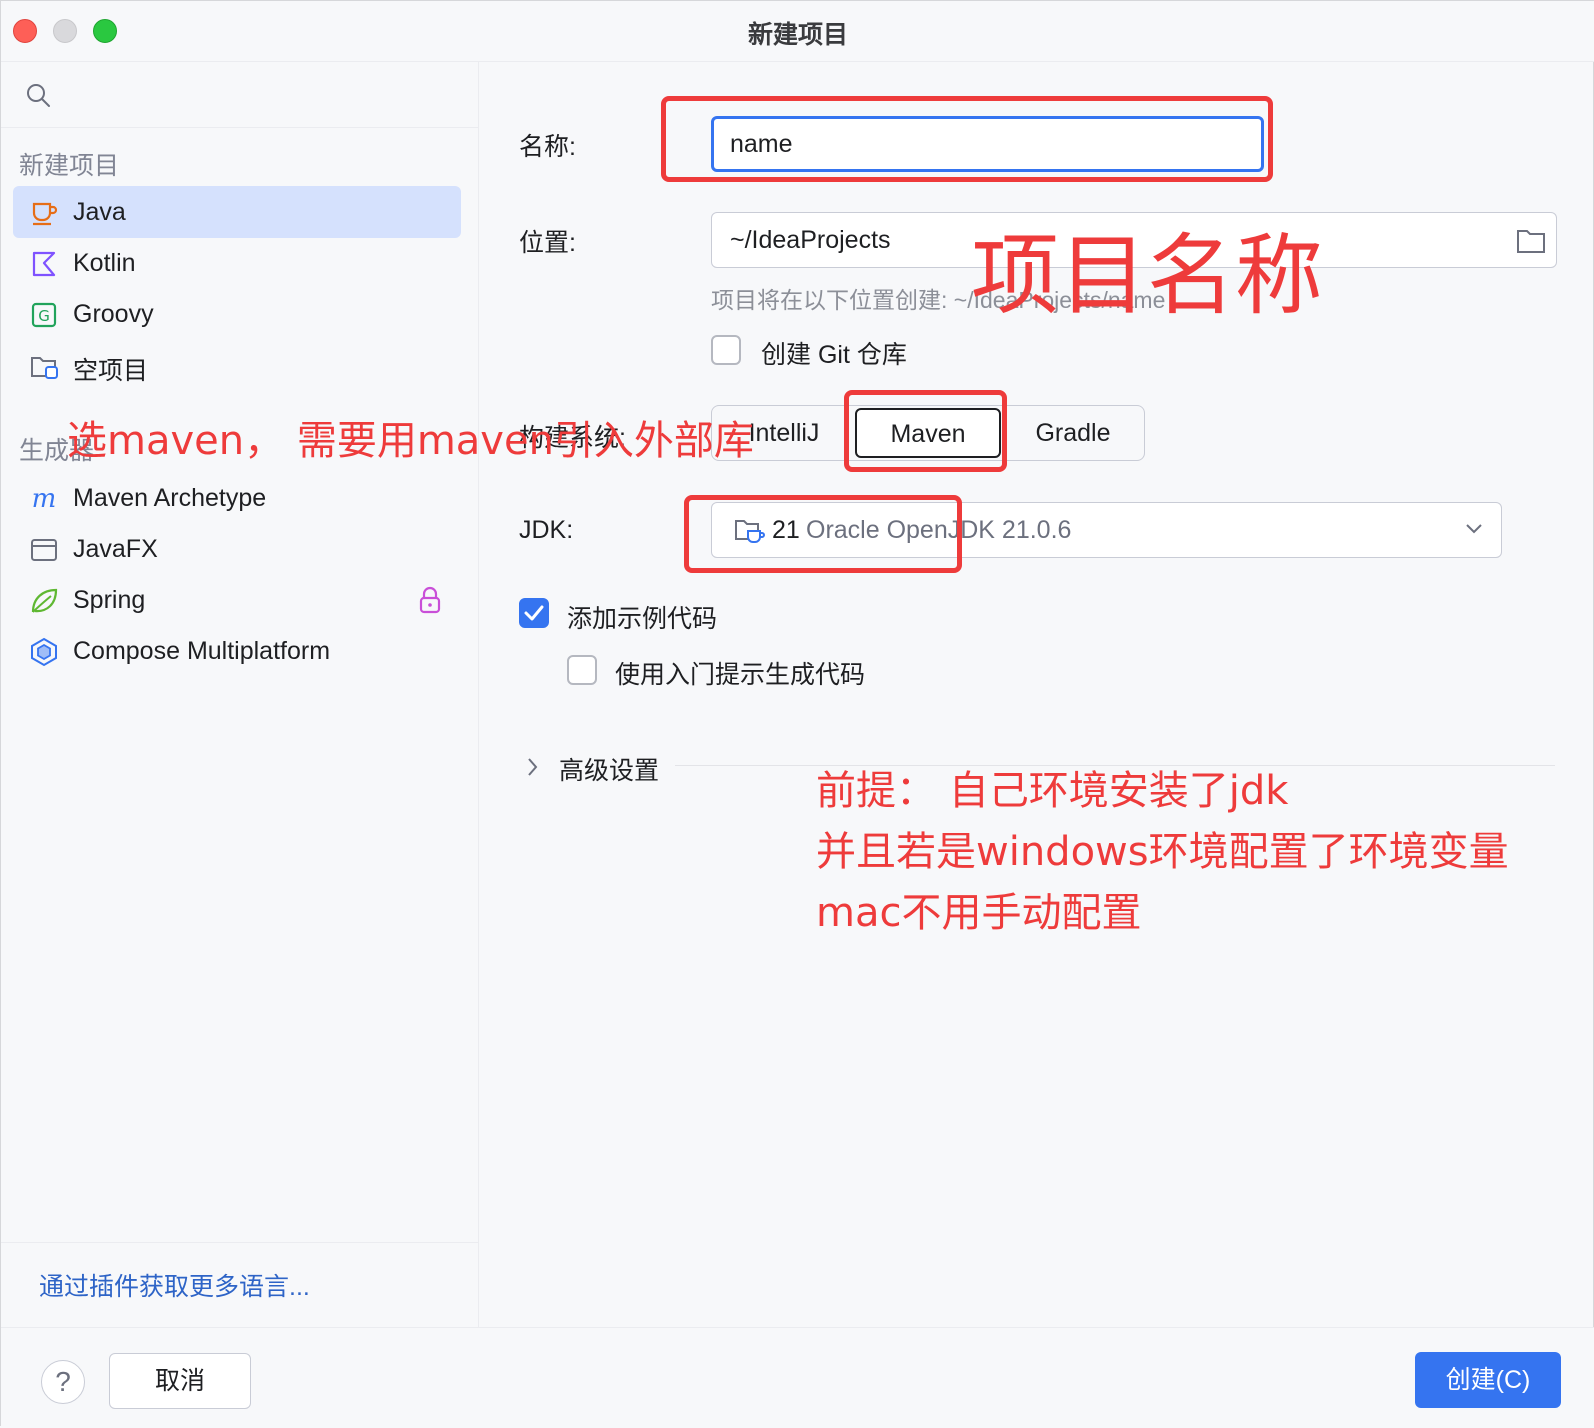 The width and height of the screenshot is (1594, 1428). I want to click on search-icon, so click(38, 95).